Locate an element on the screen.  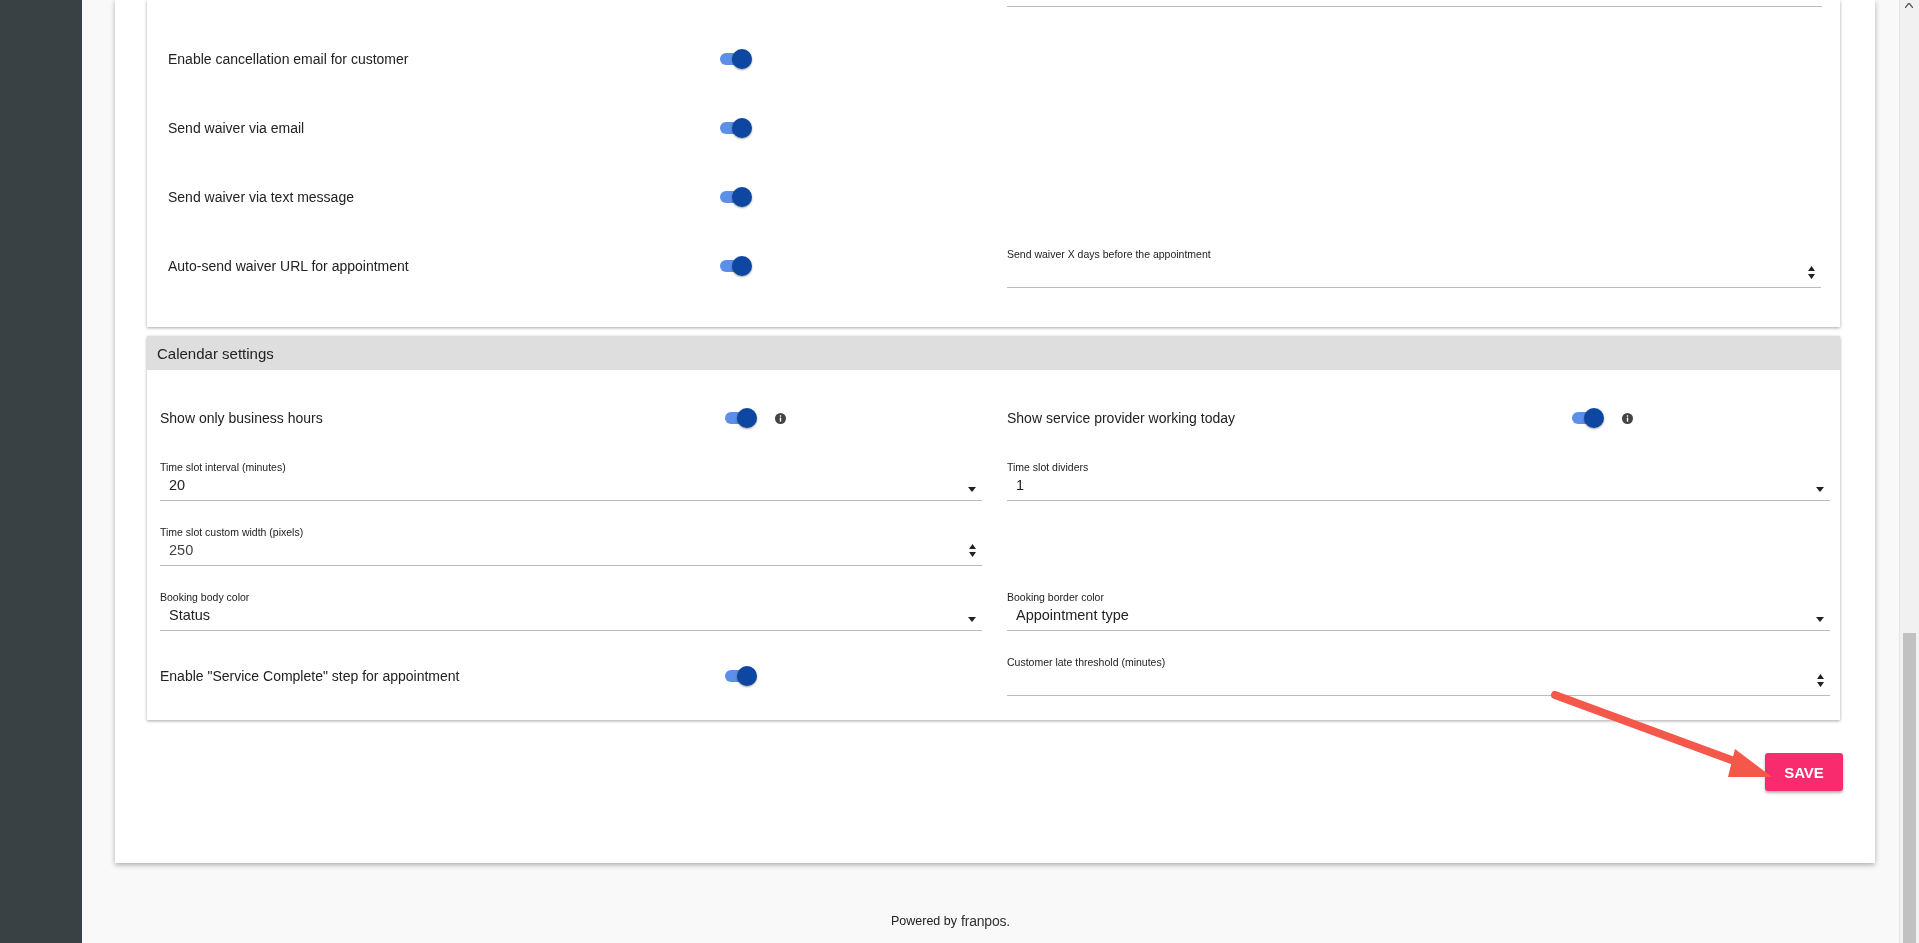
setting-label: Auto-send waiver URL for appointment is located at coordinates (289, 265).